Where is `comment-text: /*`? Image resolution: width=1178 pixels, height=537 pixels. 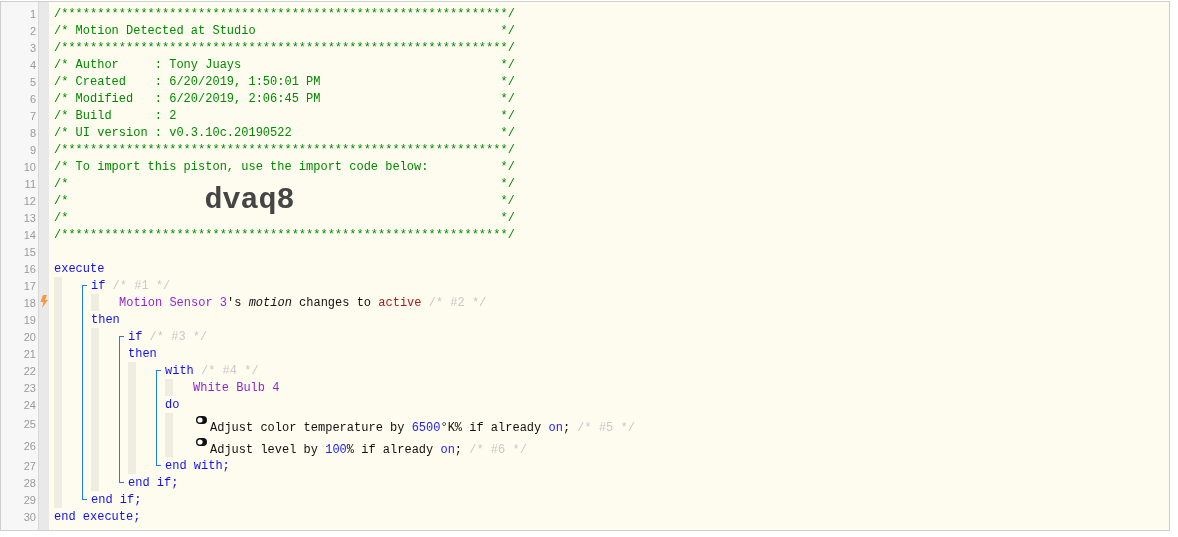 comment-text: /* is located at coordinates (61, 200).